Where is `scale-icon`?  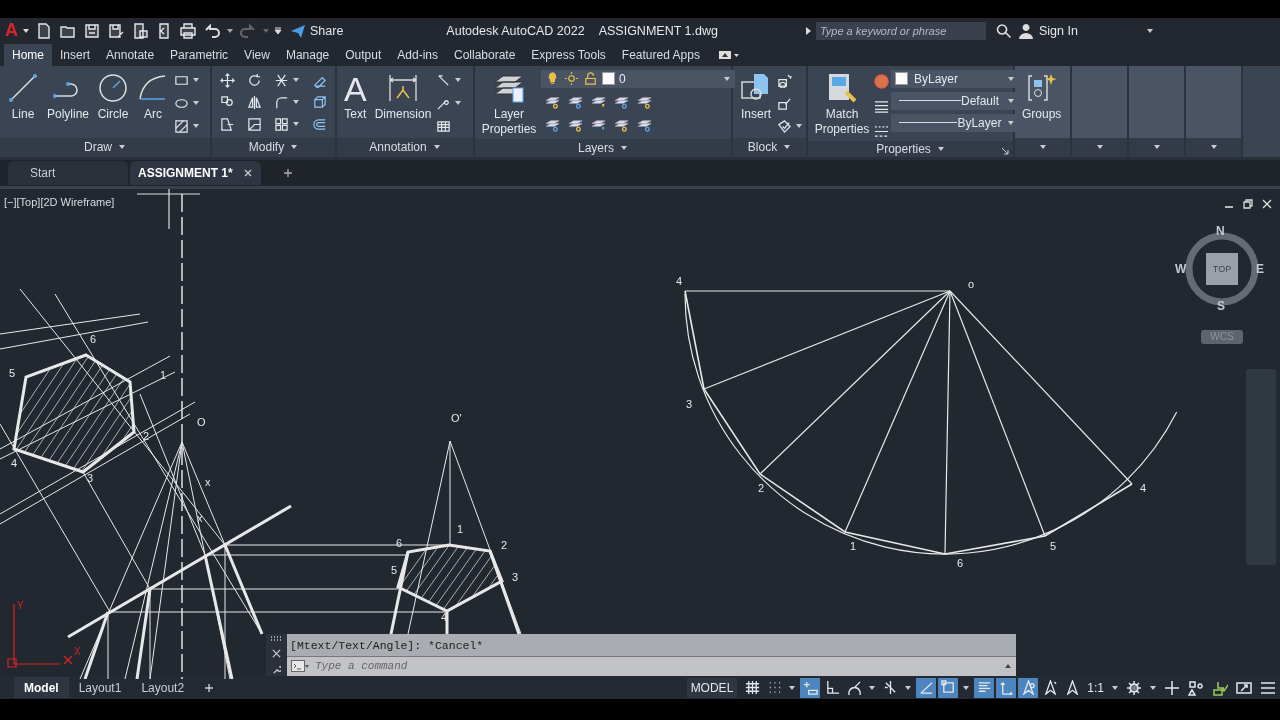
scale-icon is located at coordinates (254, 124).